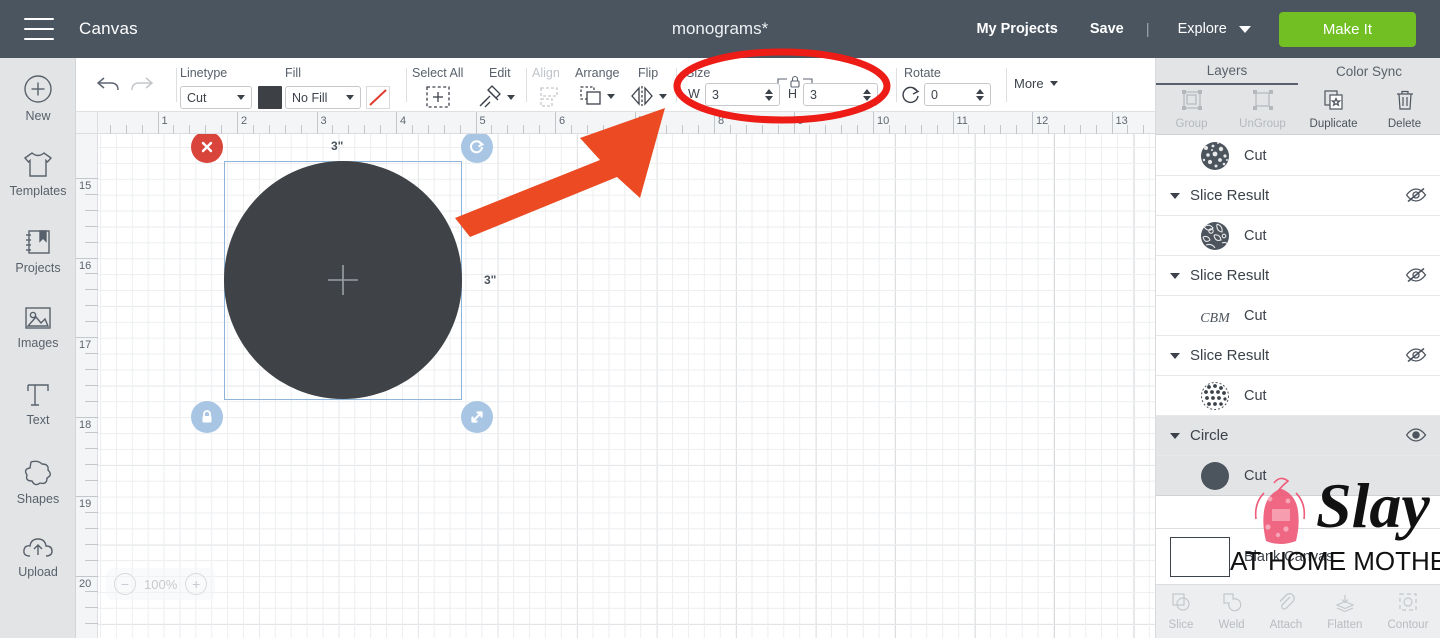 The image size is (1440, 638). What do you see at coordinates (1298, 556) in the screenshot?
I see `blank-canvas-row: Blank Canvas` at bounding box center [1298, 556].